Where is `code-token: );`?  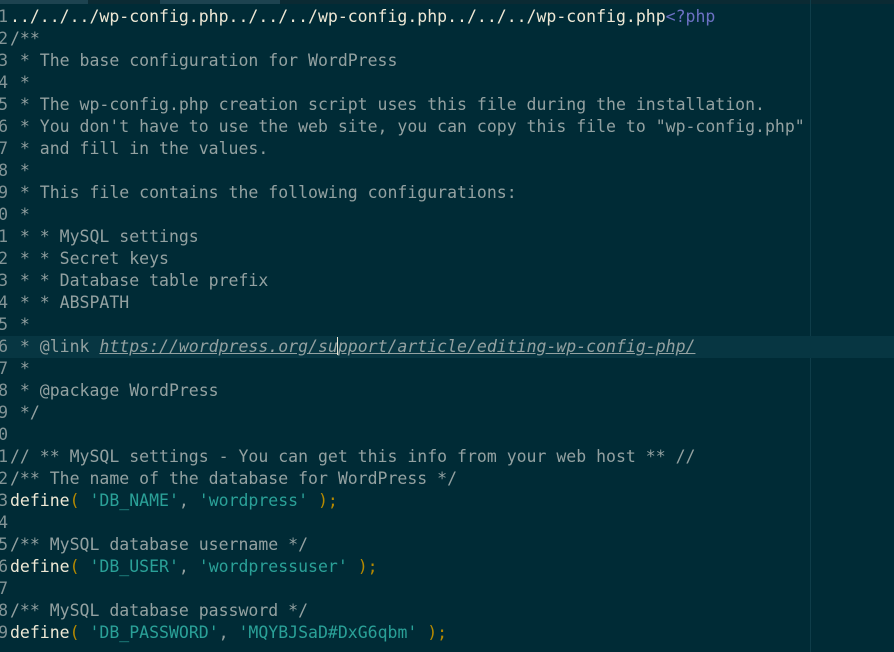
code-token: ); is located at coordinates (327, 500).